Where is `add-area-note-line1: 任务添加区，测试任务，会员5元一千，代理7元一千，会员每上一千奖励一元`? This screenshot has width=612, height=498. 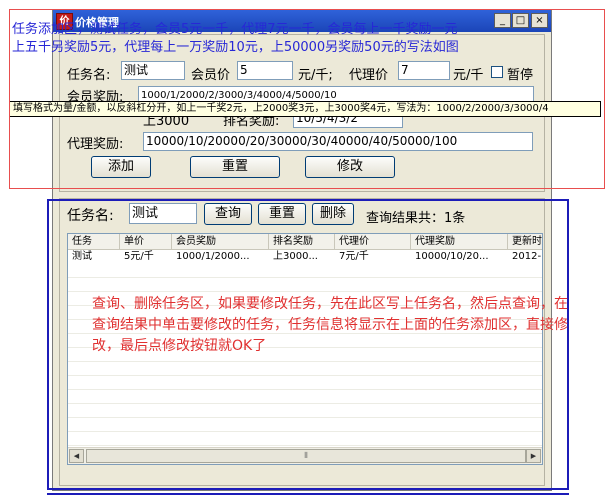 add-area-note-line1: 任务添加区，测试任务，会员5元一千，代理7元一千，会员每上一千奖励一元 is located at coordinates (235, 29).